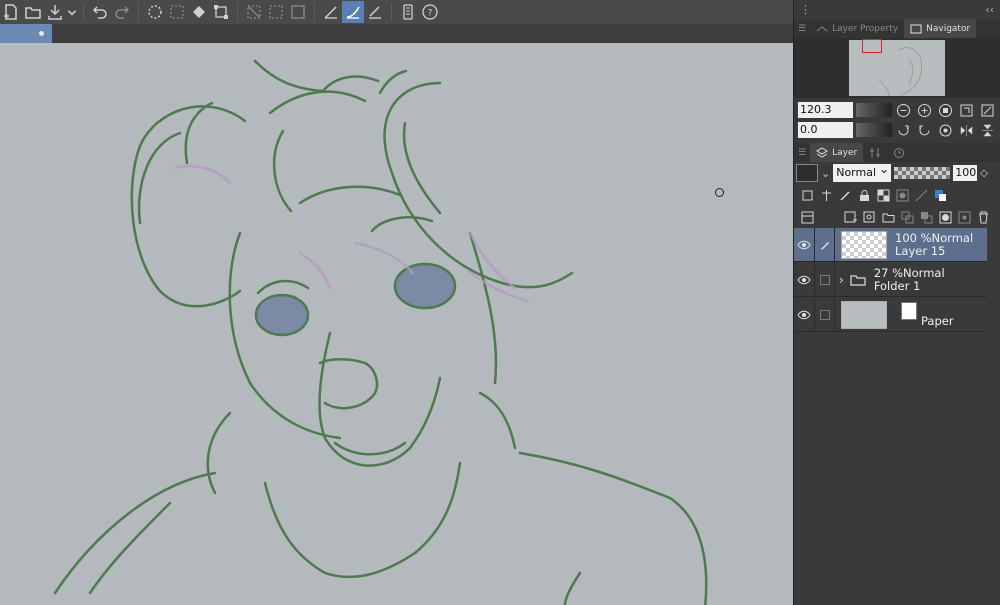  What do you see at coordinates (874, 130) in the screenshot?
I see `rotation-slider` at bounding box center [874, 130].